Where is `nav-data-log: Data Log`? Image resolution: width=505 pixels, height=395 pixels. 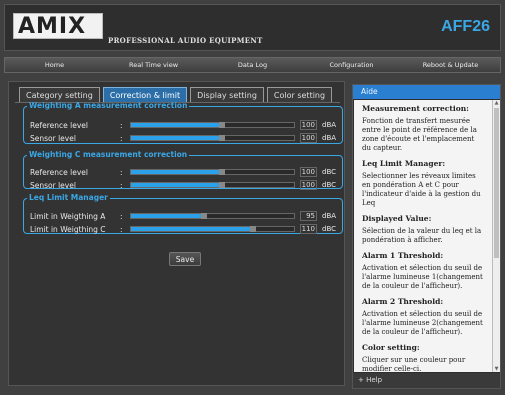
nav-data-log: Data Log is located at coordinates (252, 65).